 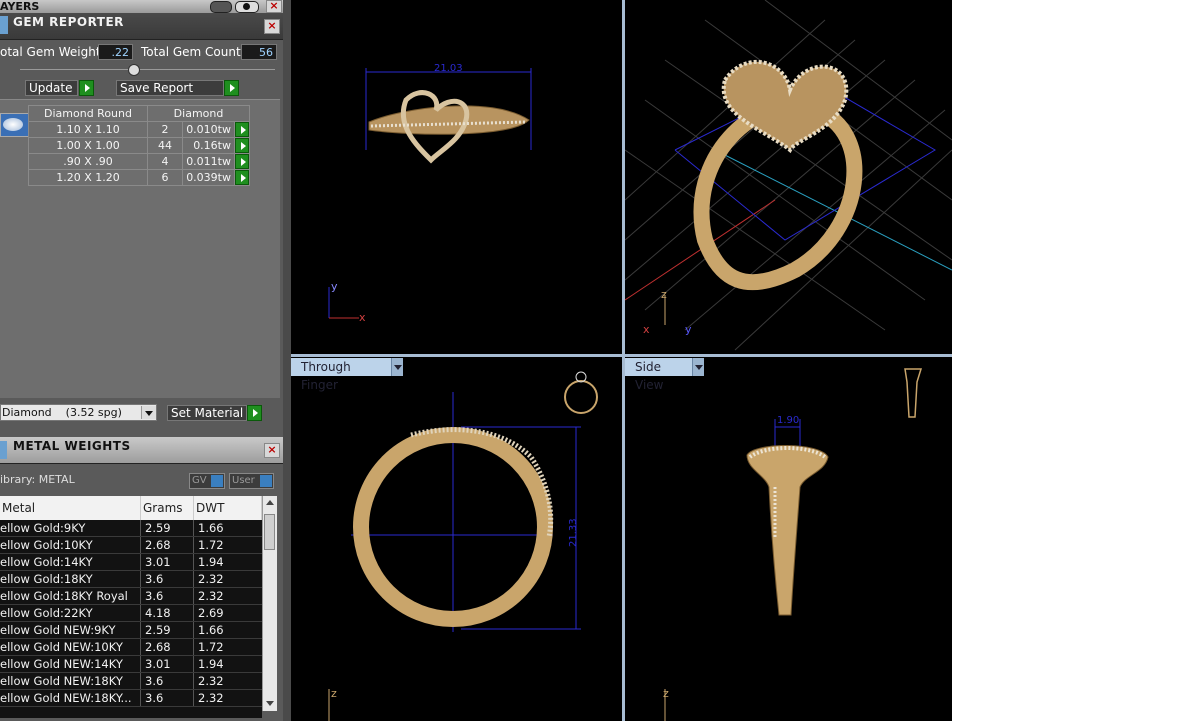 I want to click on dwt-col-header: DWT, so click(x=227, y=508).